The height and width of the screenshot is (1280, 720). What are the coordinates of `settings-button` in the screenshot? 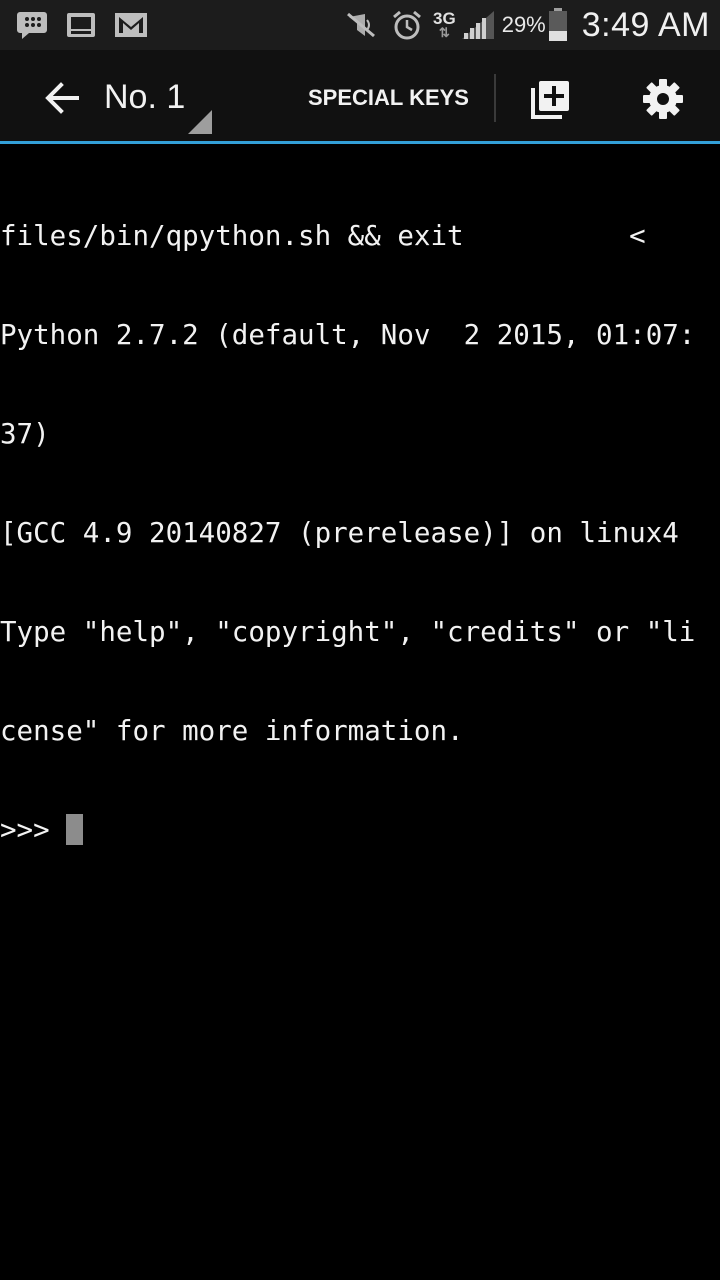 It's located at (663, 99).